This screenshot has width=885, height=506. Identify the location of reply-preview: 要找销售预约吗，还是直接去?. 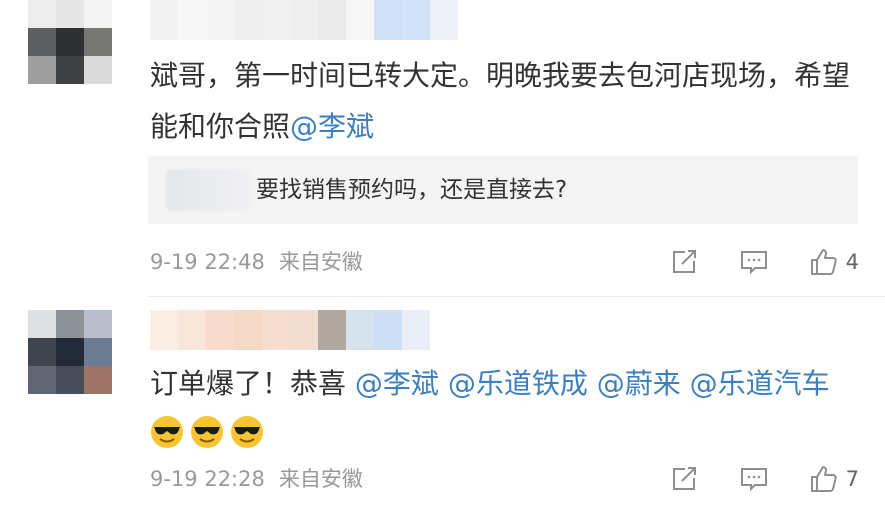
(503, 190).